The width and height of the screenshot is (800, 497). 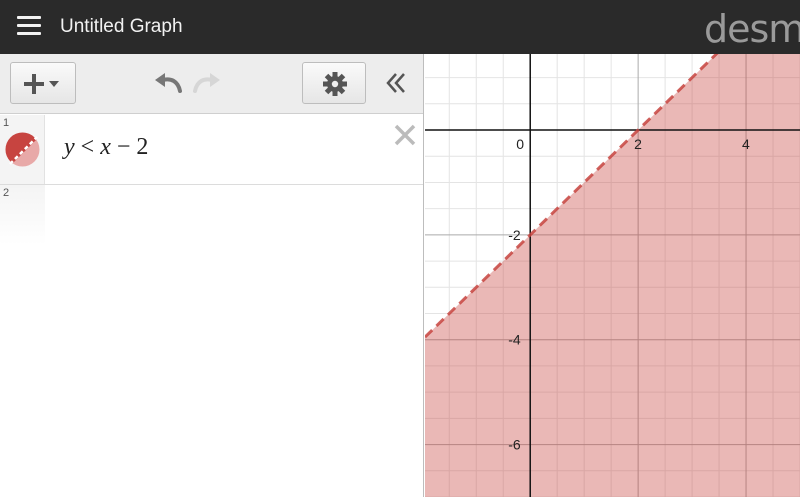 What do you see at coordinates (211, 150) in the screenshot?
I see `expression-row: 1 y < x −2` at bounding box center [211, 150].